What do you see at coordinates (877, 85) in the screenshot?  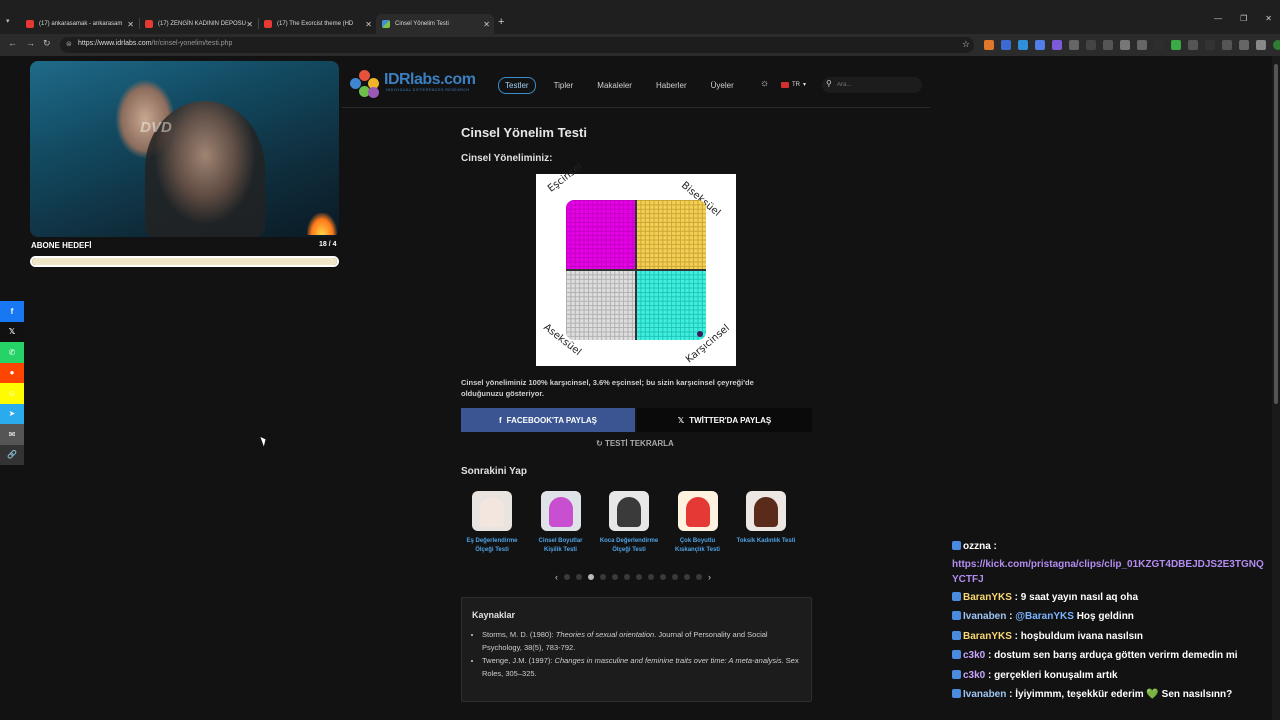 I see `search-input` at bounding box center [877, 85].